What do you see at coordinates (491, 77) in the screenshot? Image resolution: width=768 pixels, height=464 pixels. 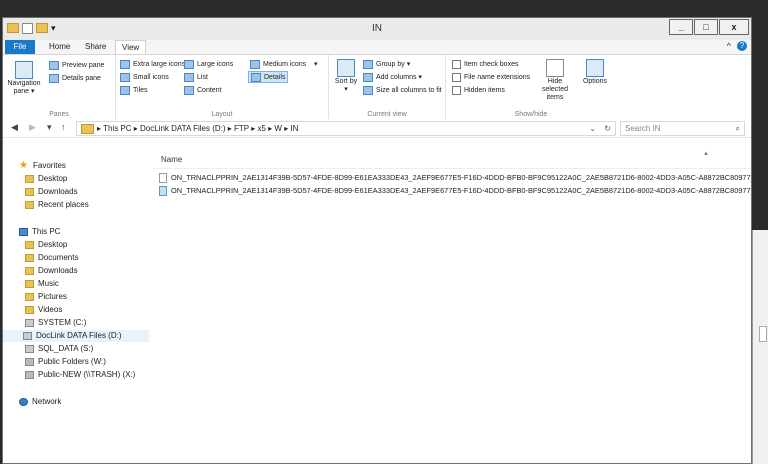 I see `file-name-extensions: File name extensions` at bounding box center [491, 77].